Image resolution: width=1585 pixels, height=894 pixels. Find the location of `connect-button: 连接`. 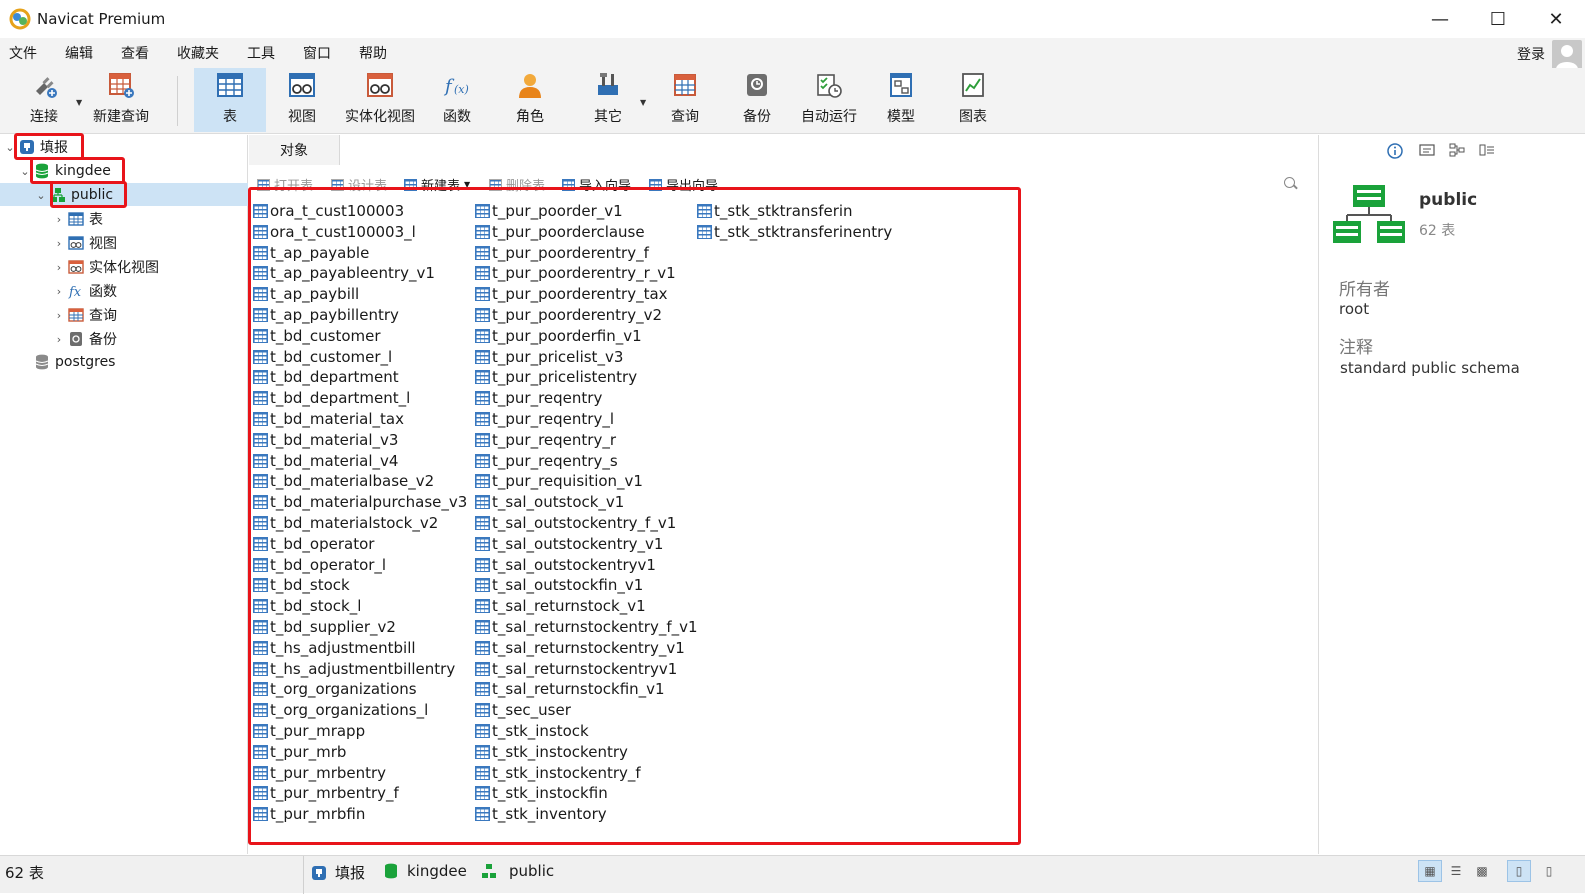

connect-button: 连接 is located at coordinates (44, 100).